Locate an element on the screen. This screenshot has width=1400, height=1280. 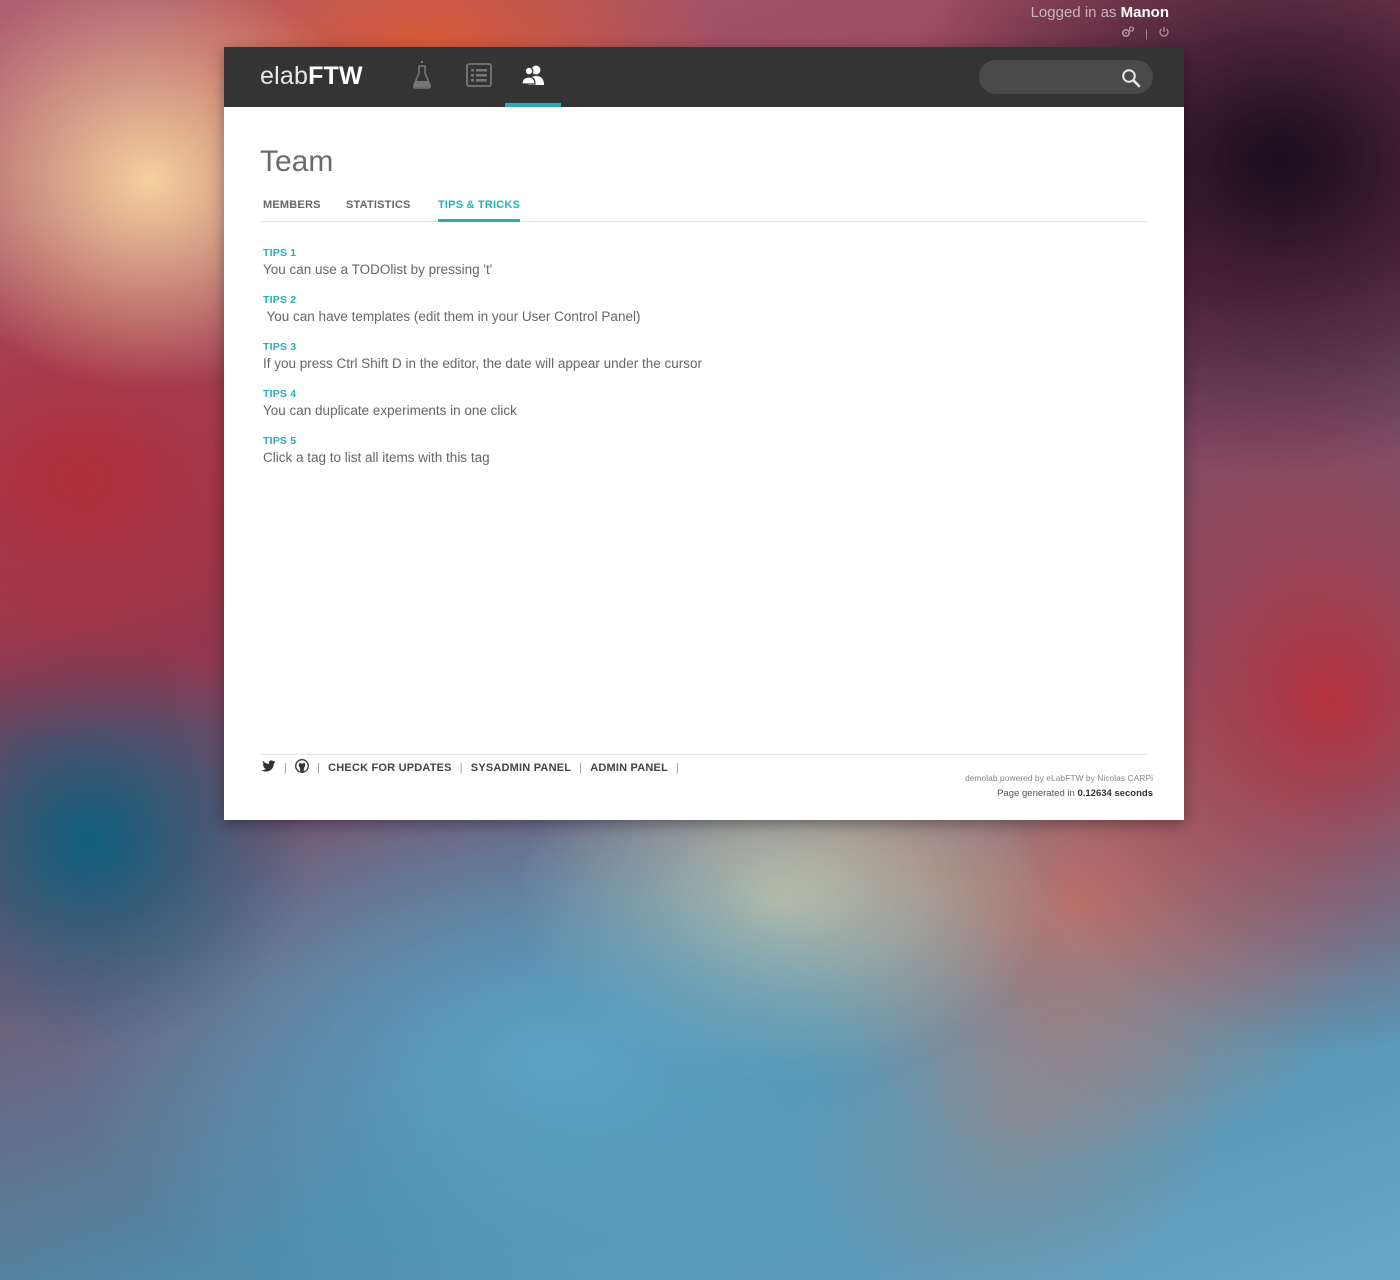
twitter-icon is located at coordinates (268, 767).